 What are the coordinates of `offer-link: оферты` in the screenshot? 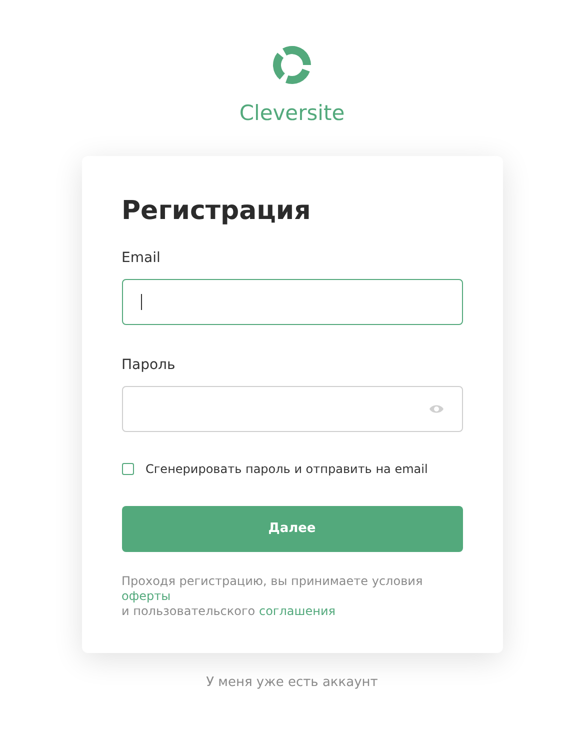 It's located at (146, 595).